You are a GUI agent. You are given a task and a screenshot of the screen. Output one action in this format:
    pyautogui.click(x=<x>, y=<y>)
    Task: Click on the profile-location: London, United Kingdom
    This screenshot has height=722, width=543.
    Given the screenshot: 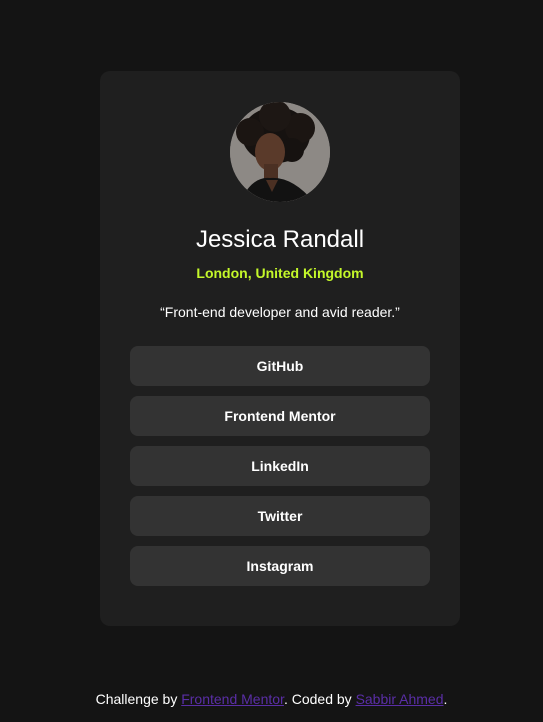 What is the action you would take?
    pyautogui.click(x=280, y=273)
    